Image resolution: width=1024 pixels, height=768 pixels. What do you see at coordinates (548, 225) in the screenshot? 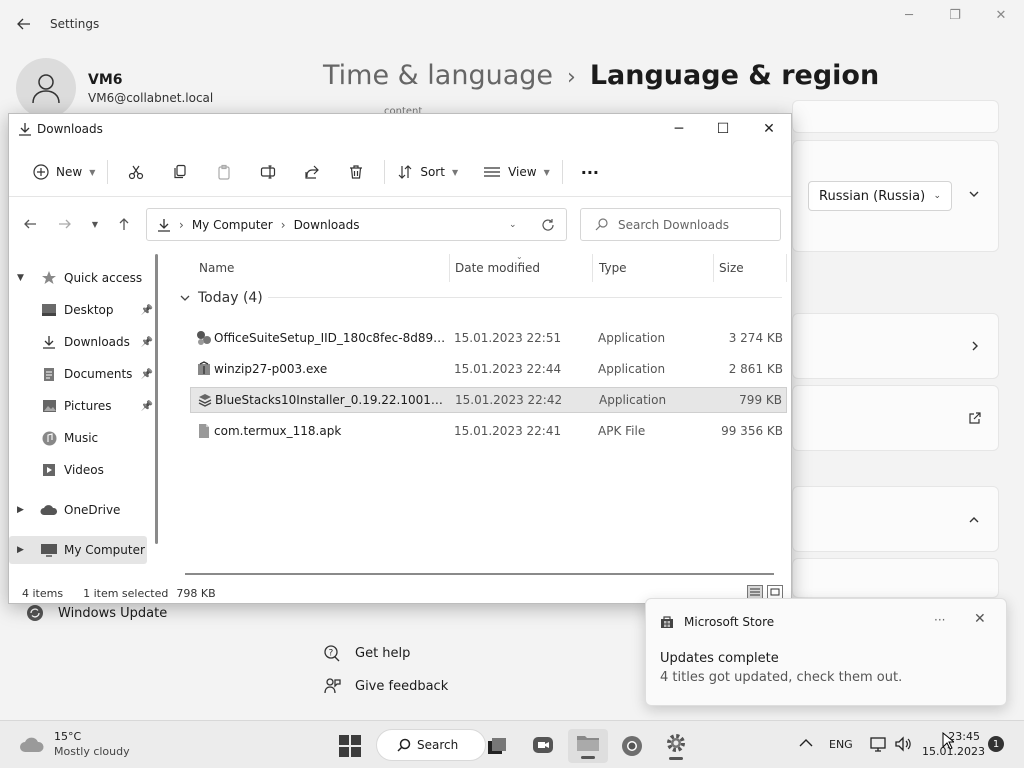
I see `refresh-icon` at bounding box center [548, 225].